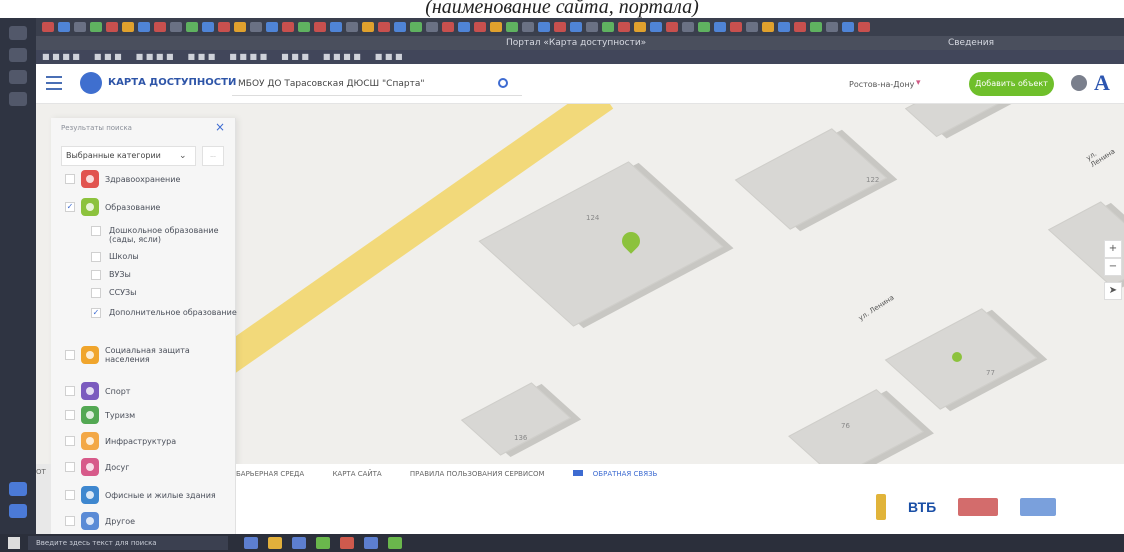 Image resolution: width=1124 pixels, height=552 pixels. I want to click on browser-address-bar: Портал «Карта доступности» Сведения, so click(580, 43).